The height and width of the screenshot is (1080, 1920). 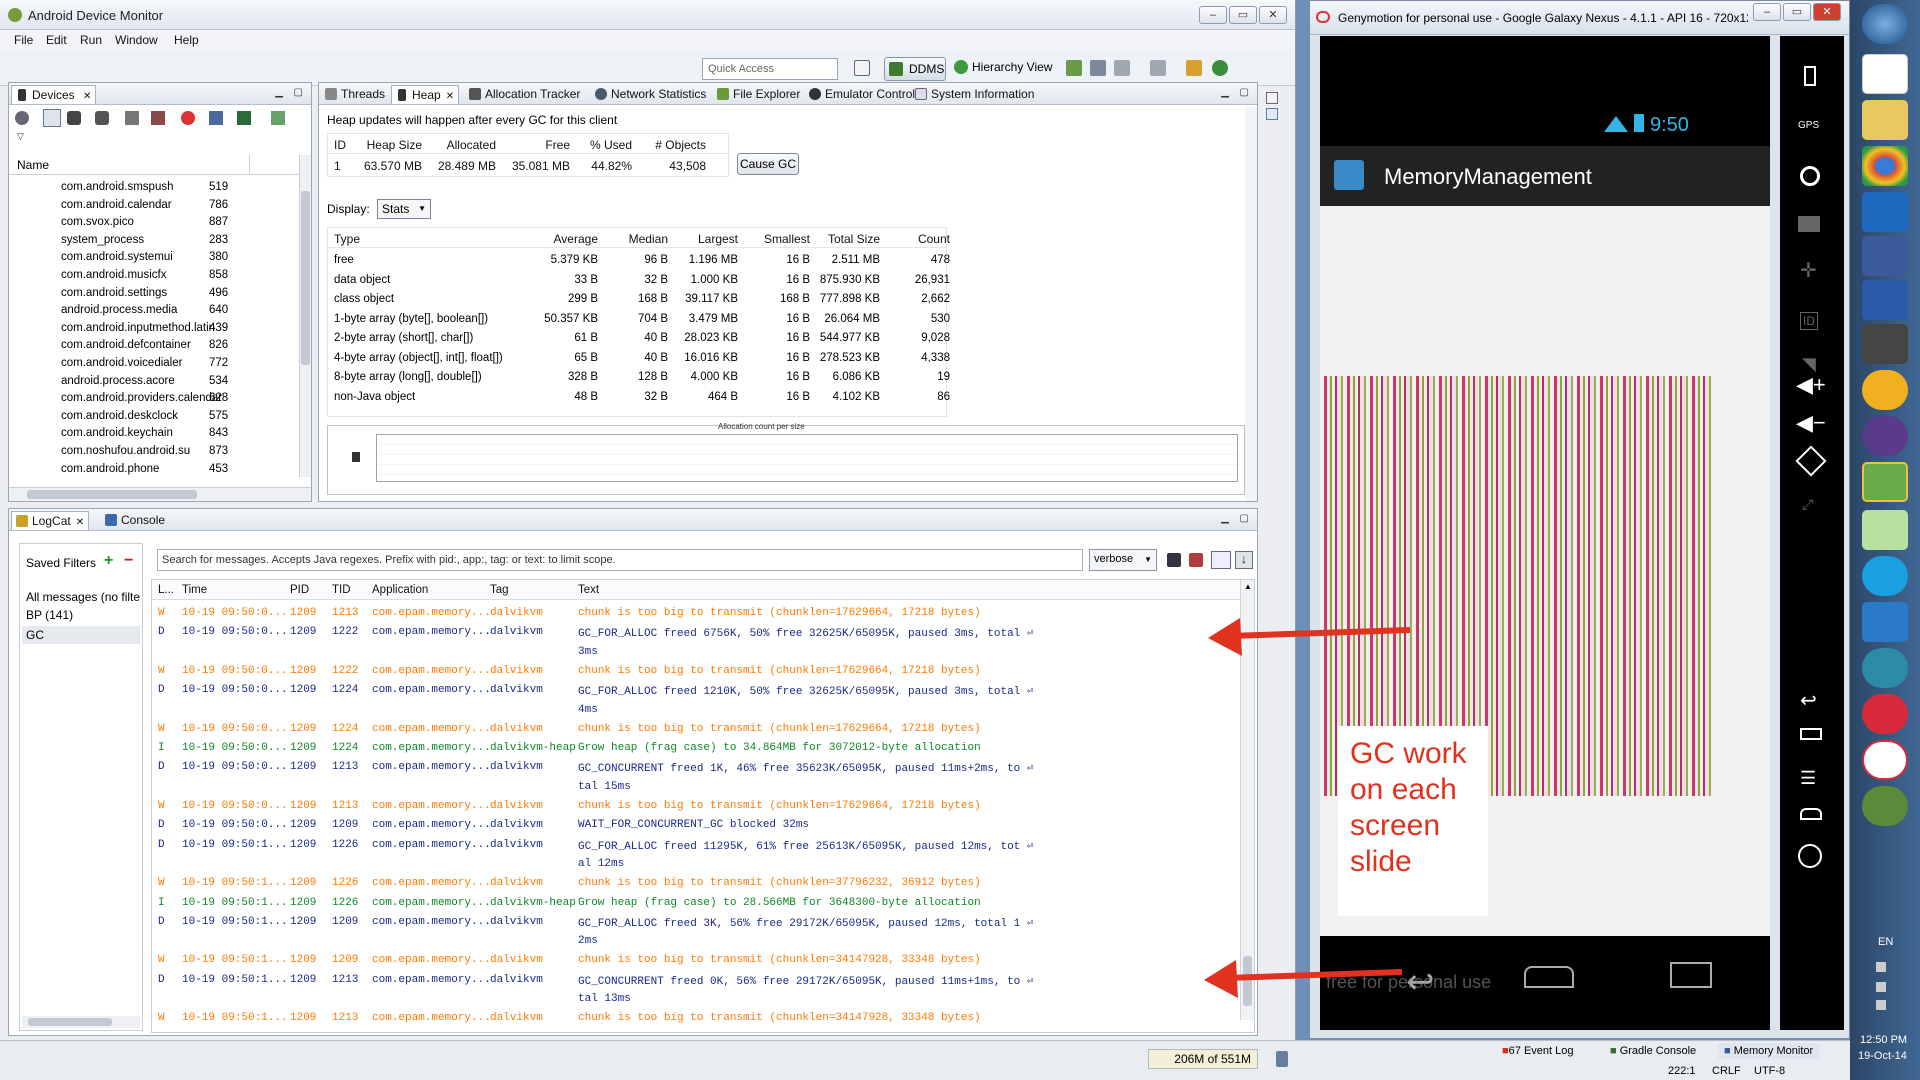 I want to click on scale-icon: ⤢, so click(x=1807, y=504).